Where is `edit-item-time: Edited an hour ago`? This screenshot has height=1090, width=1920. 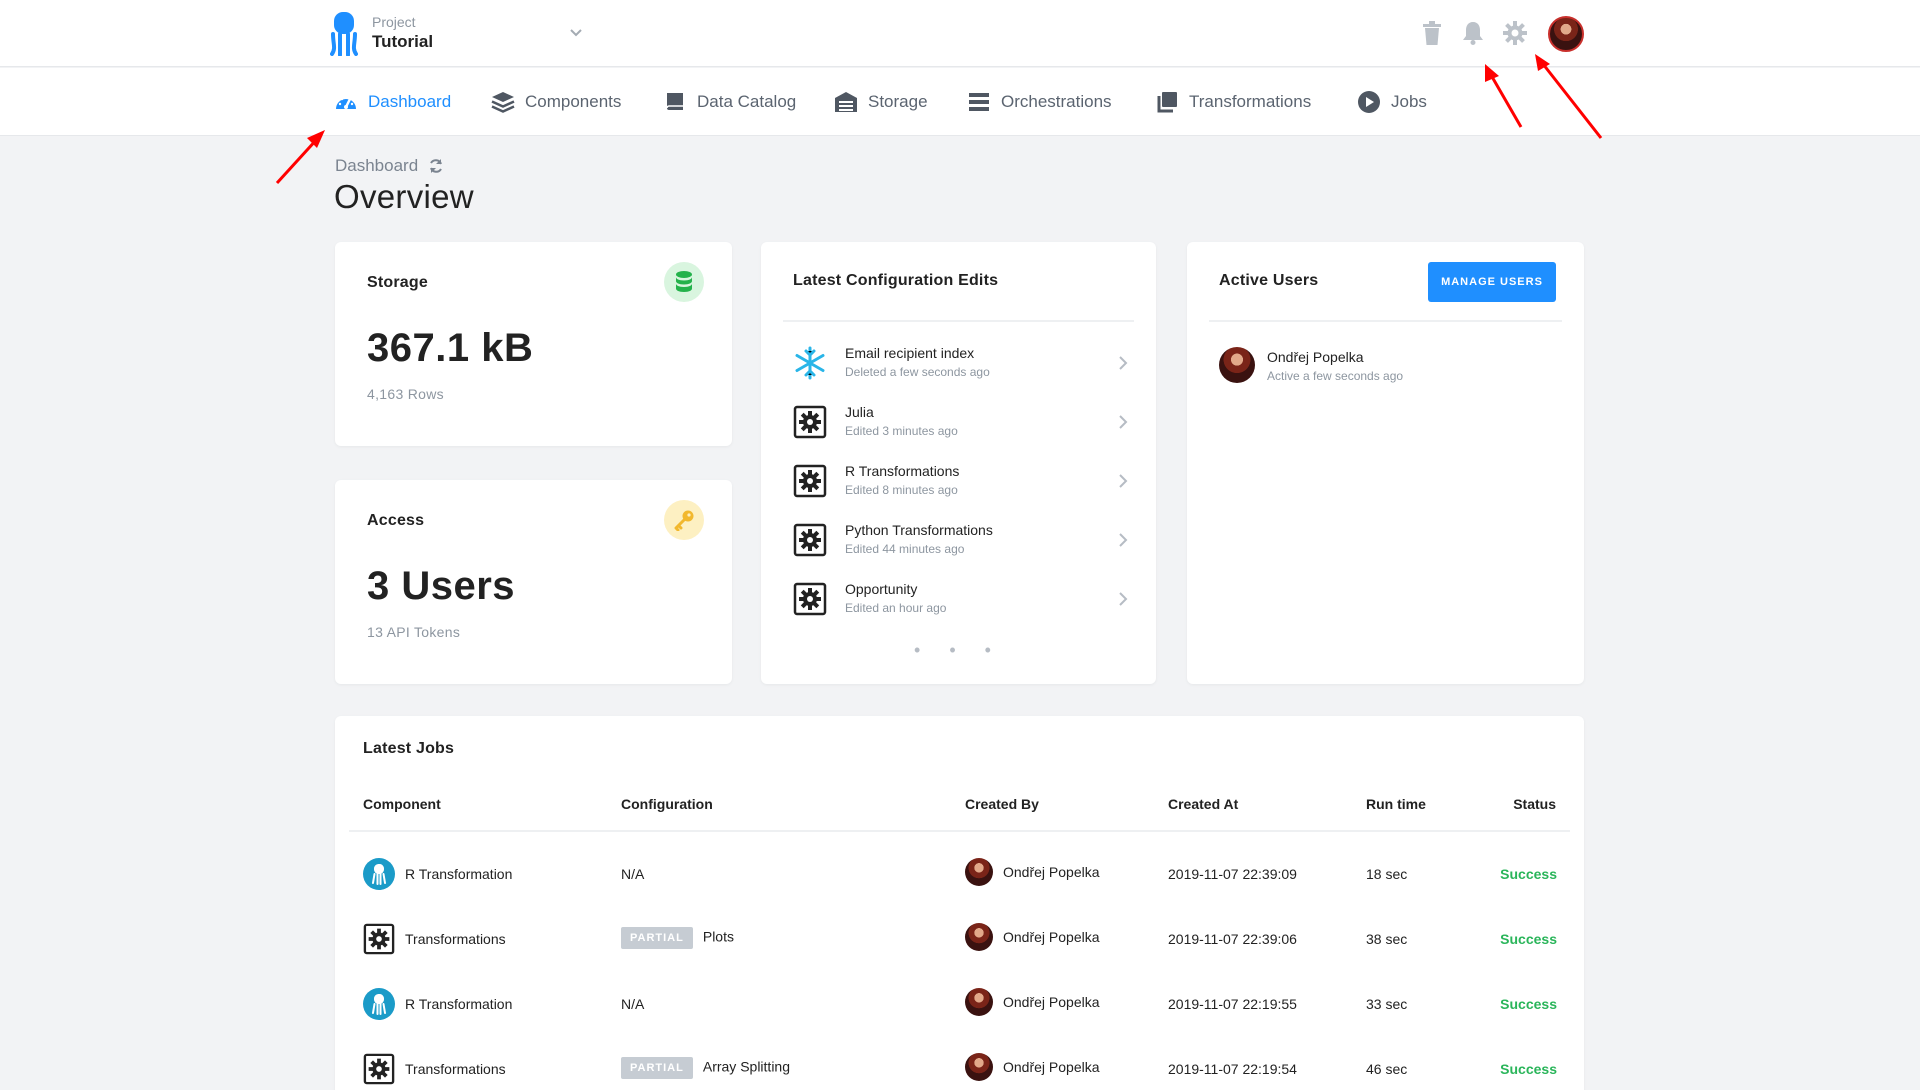 edit-item-time: Edited an hour ago is located at coordinates (896, 608).